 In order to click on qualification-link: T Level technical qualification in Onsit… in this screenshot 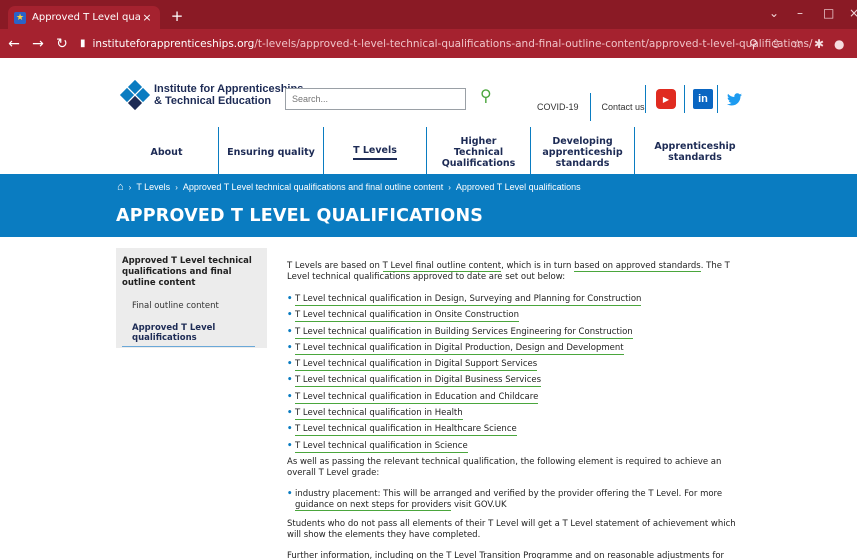, I will do `click(407, 316)`.